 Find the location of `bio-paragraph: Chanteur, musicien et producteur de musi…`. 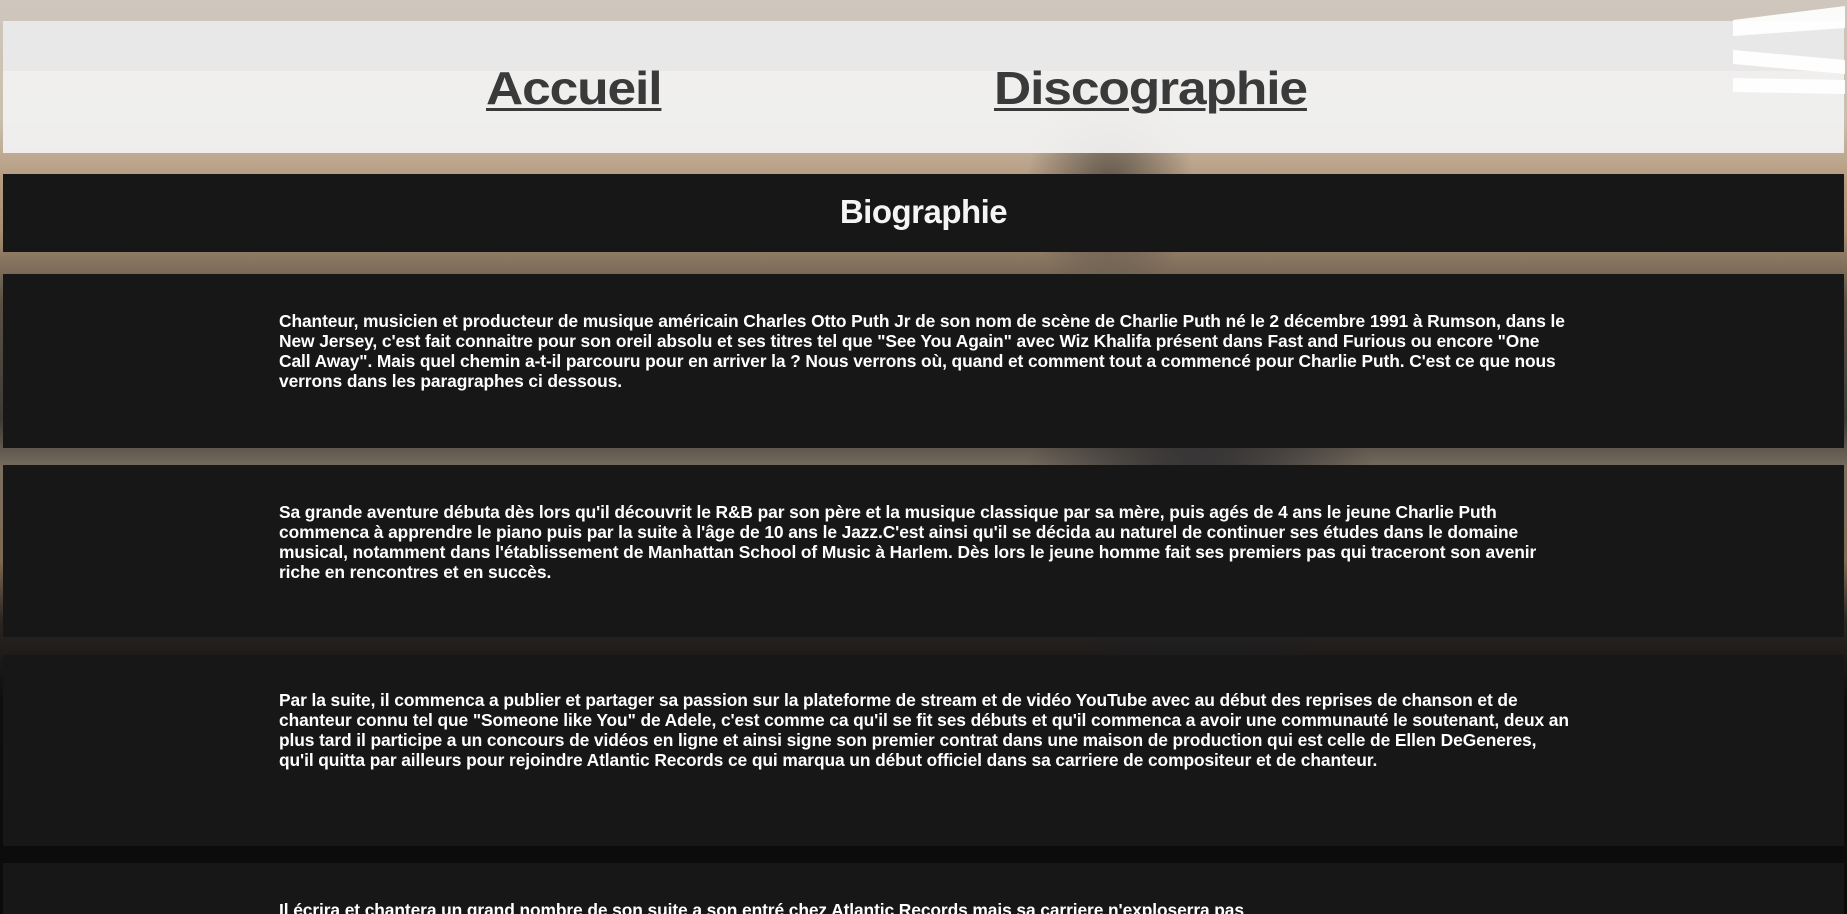

bio-paragraph: Chanteur, musicien et producteur de musi… is located at coordinates (922, 351).